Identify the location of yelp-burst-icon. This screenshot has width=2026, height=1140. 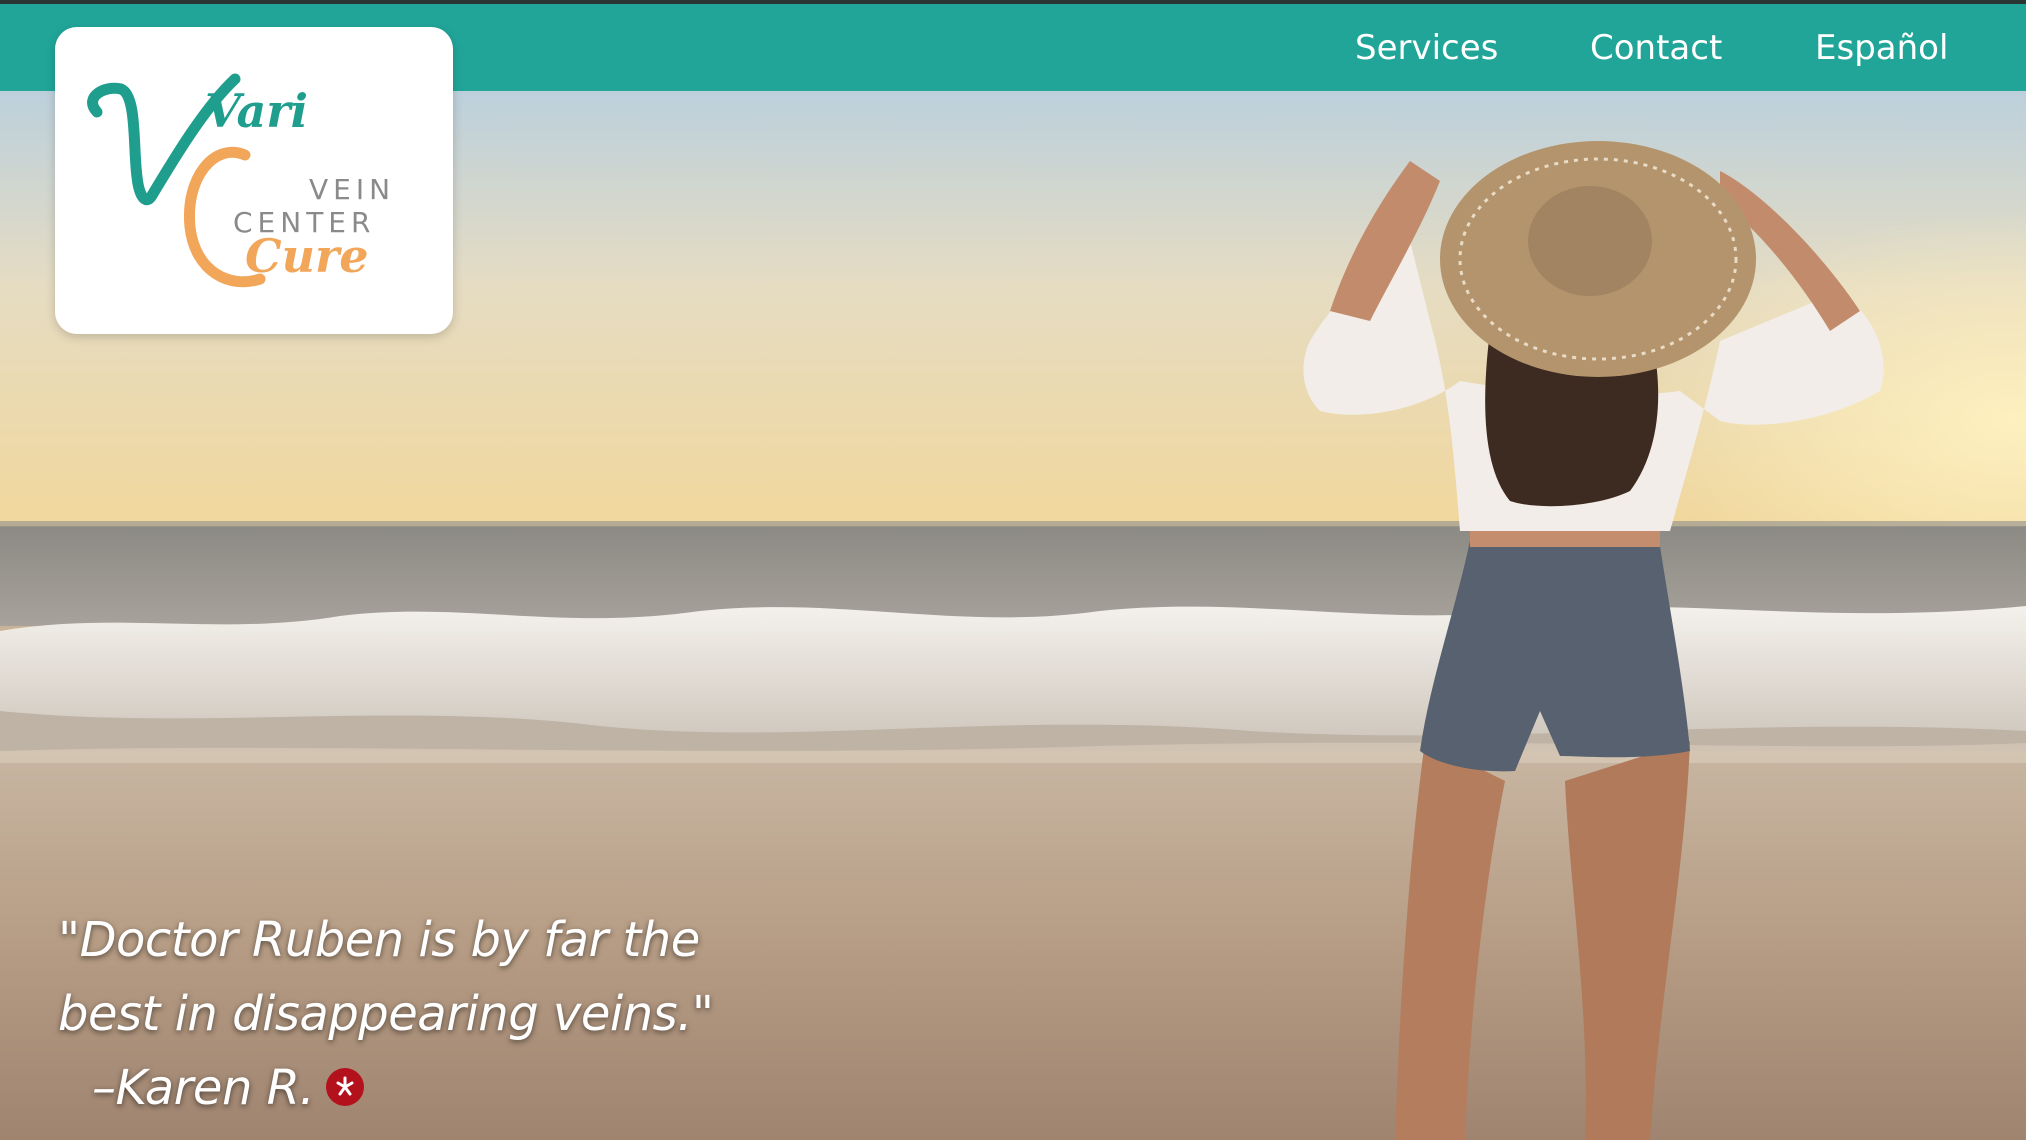
(345, 1086).